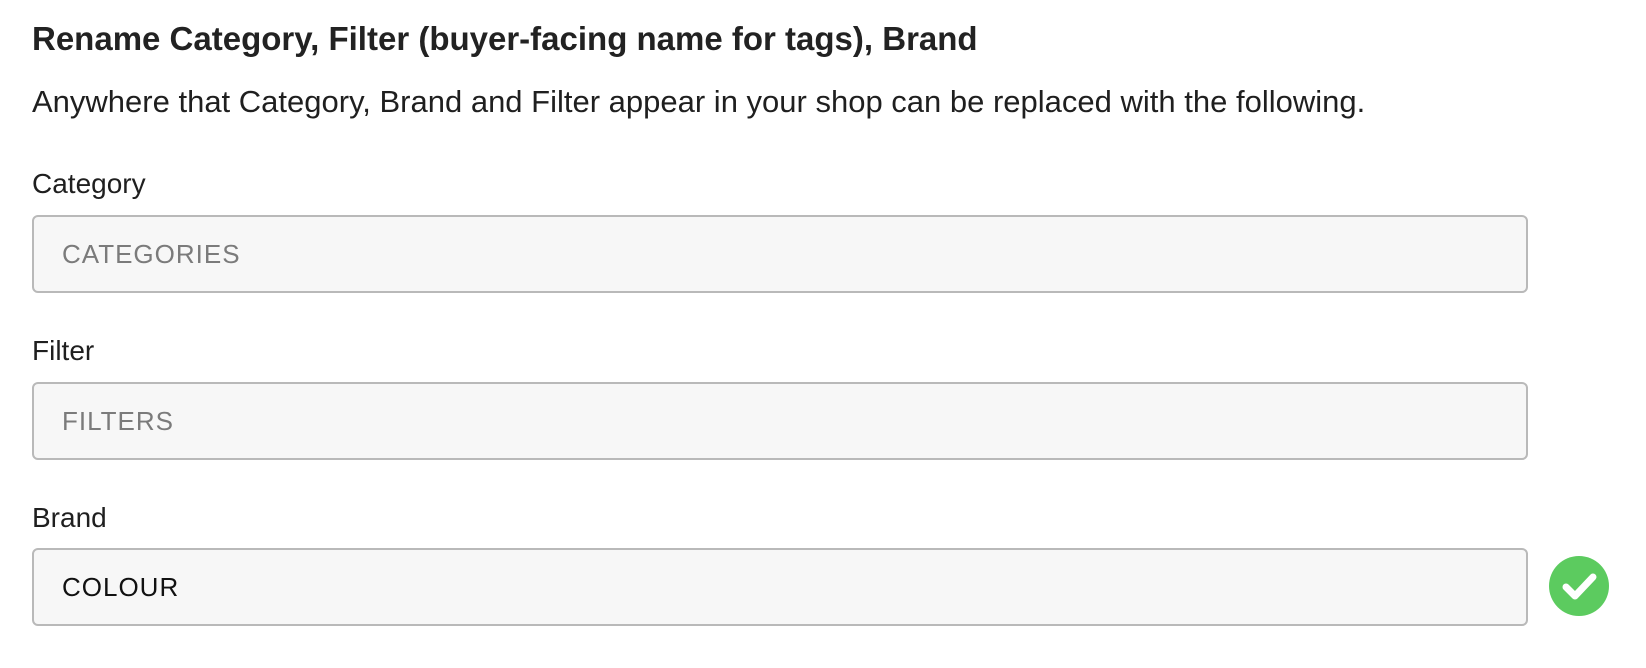 Image resolution: width=1646 pixels, height=668 pixels. I want to click on category-field-box, so click(780, 254).